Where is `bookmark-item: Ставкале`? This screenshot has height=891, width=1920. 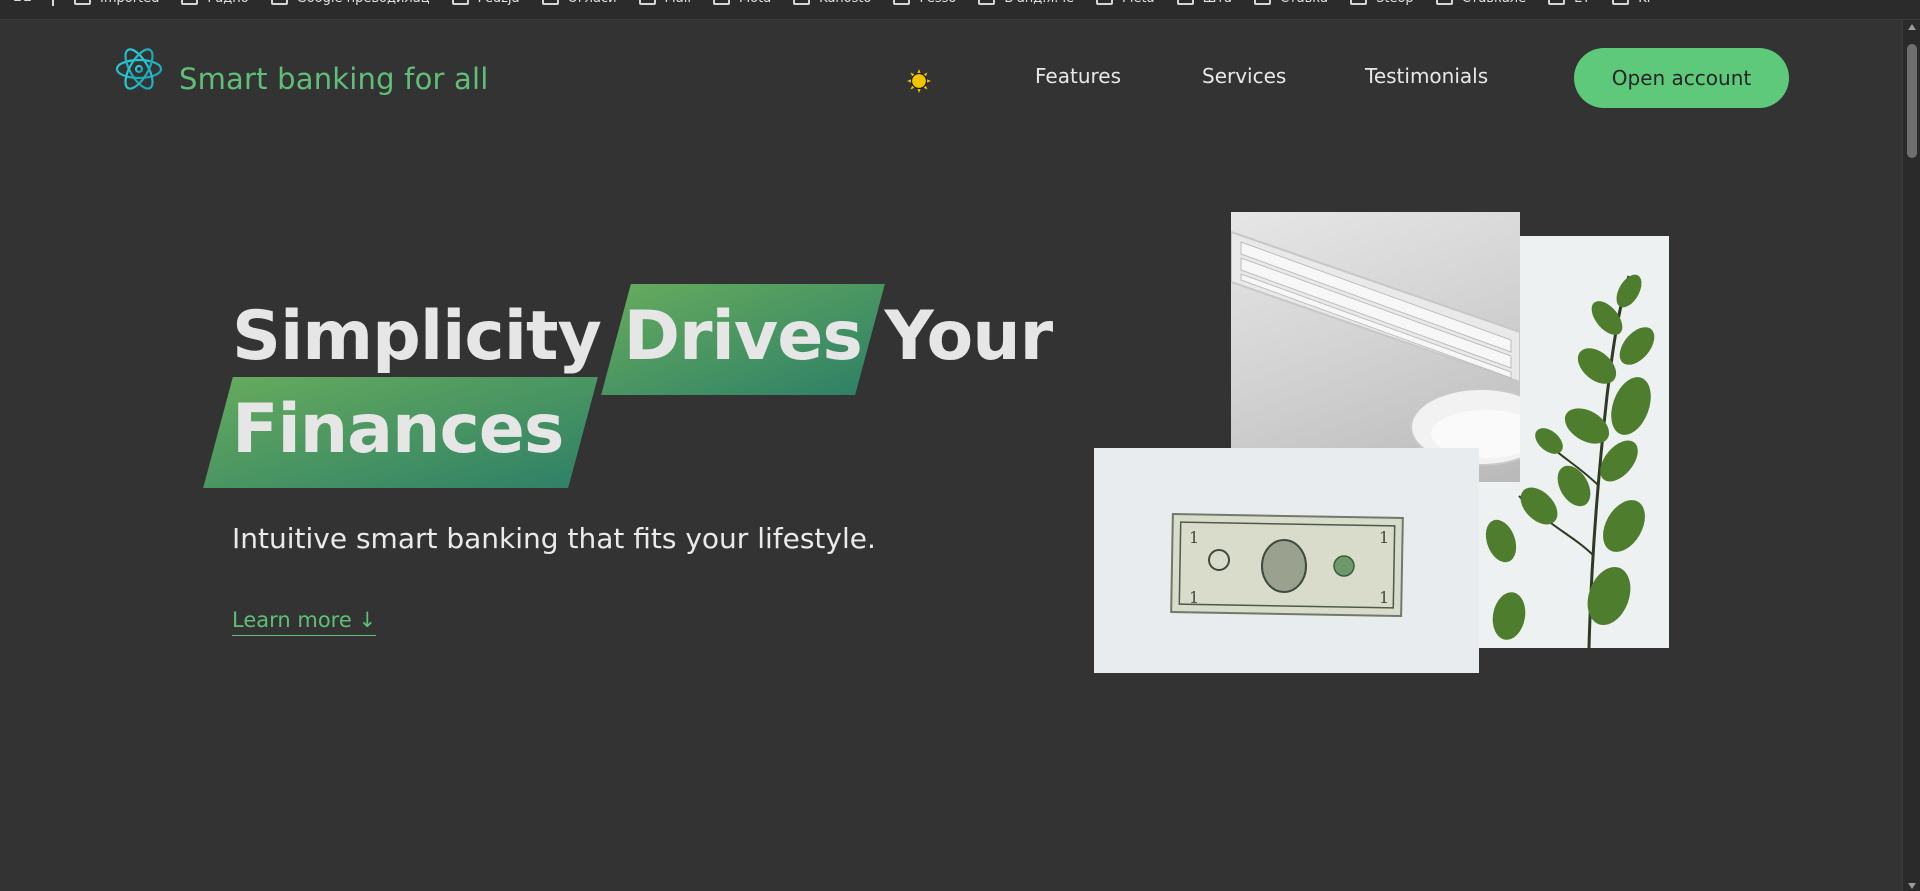 bookmark-item: Ставкале is located at coordinates (1480, 3).